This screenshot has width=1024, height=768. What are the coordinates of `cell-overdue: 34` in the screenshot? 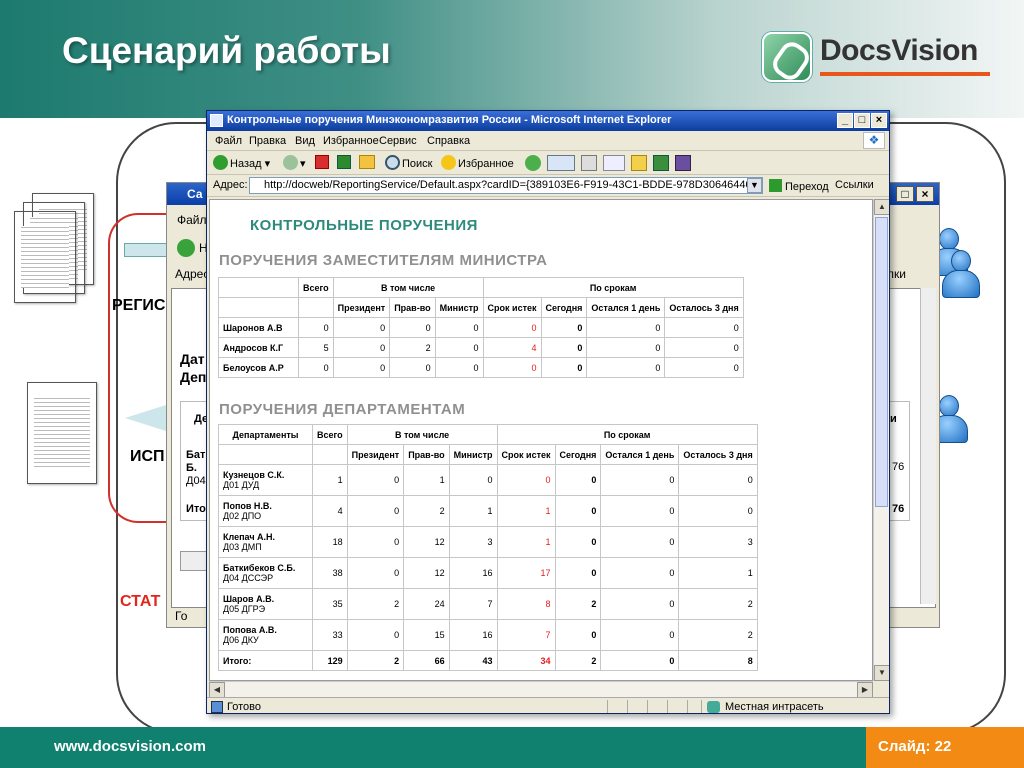 It's located at (526, 660).